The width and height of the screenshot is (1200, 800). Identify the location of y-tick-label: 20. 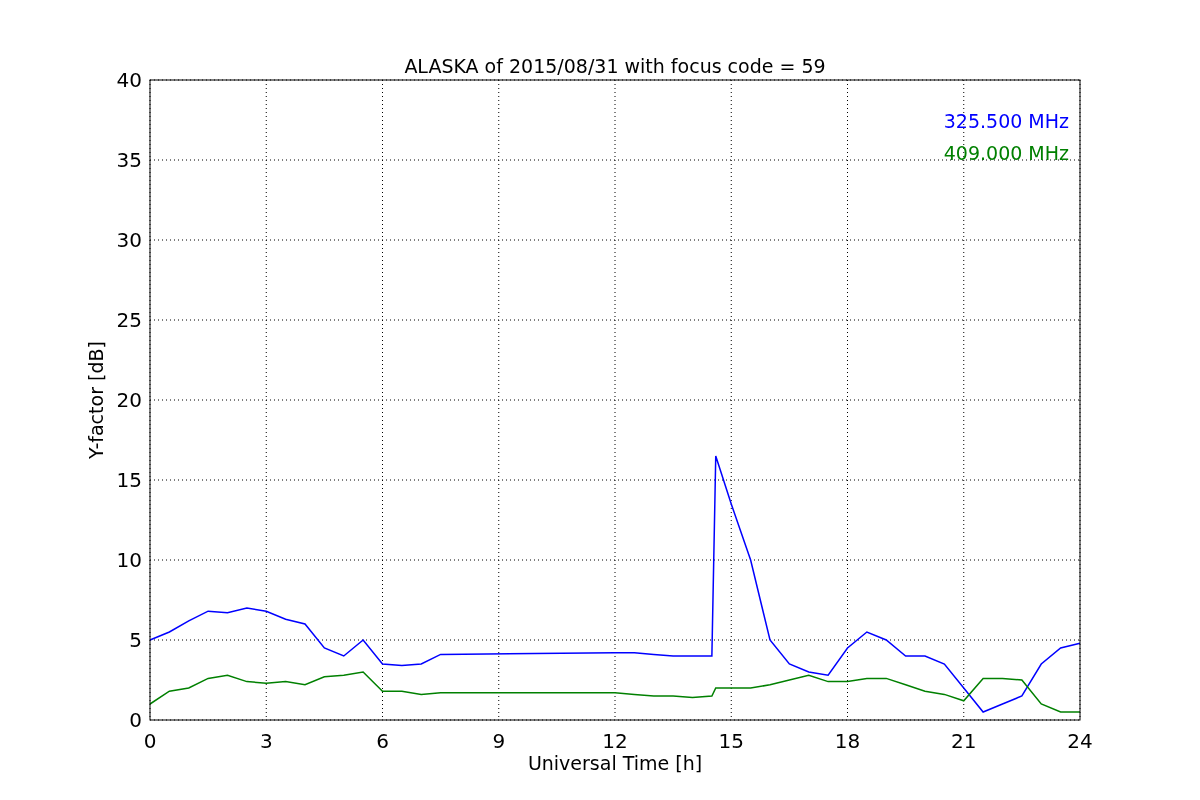
(129, 400).